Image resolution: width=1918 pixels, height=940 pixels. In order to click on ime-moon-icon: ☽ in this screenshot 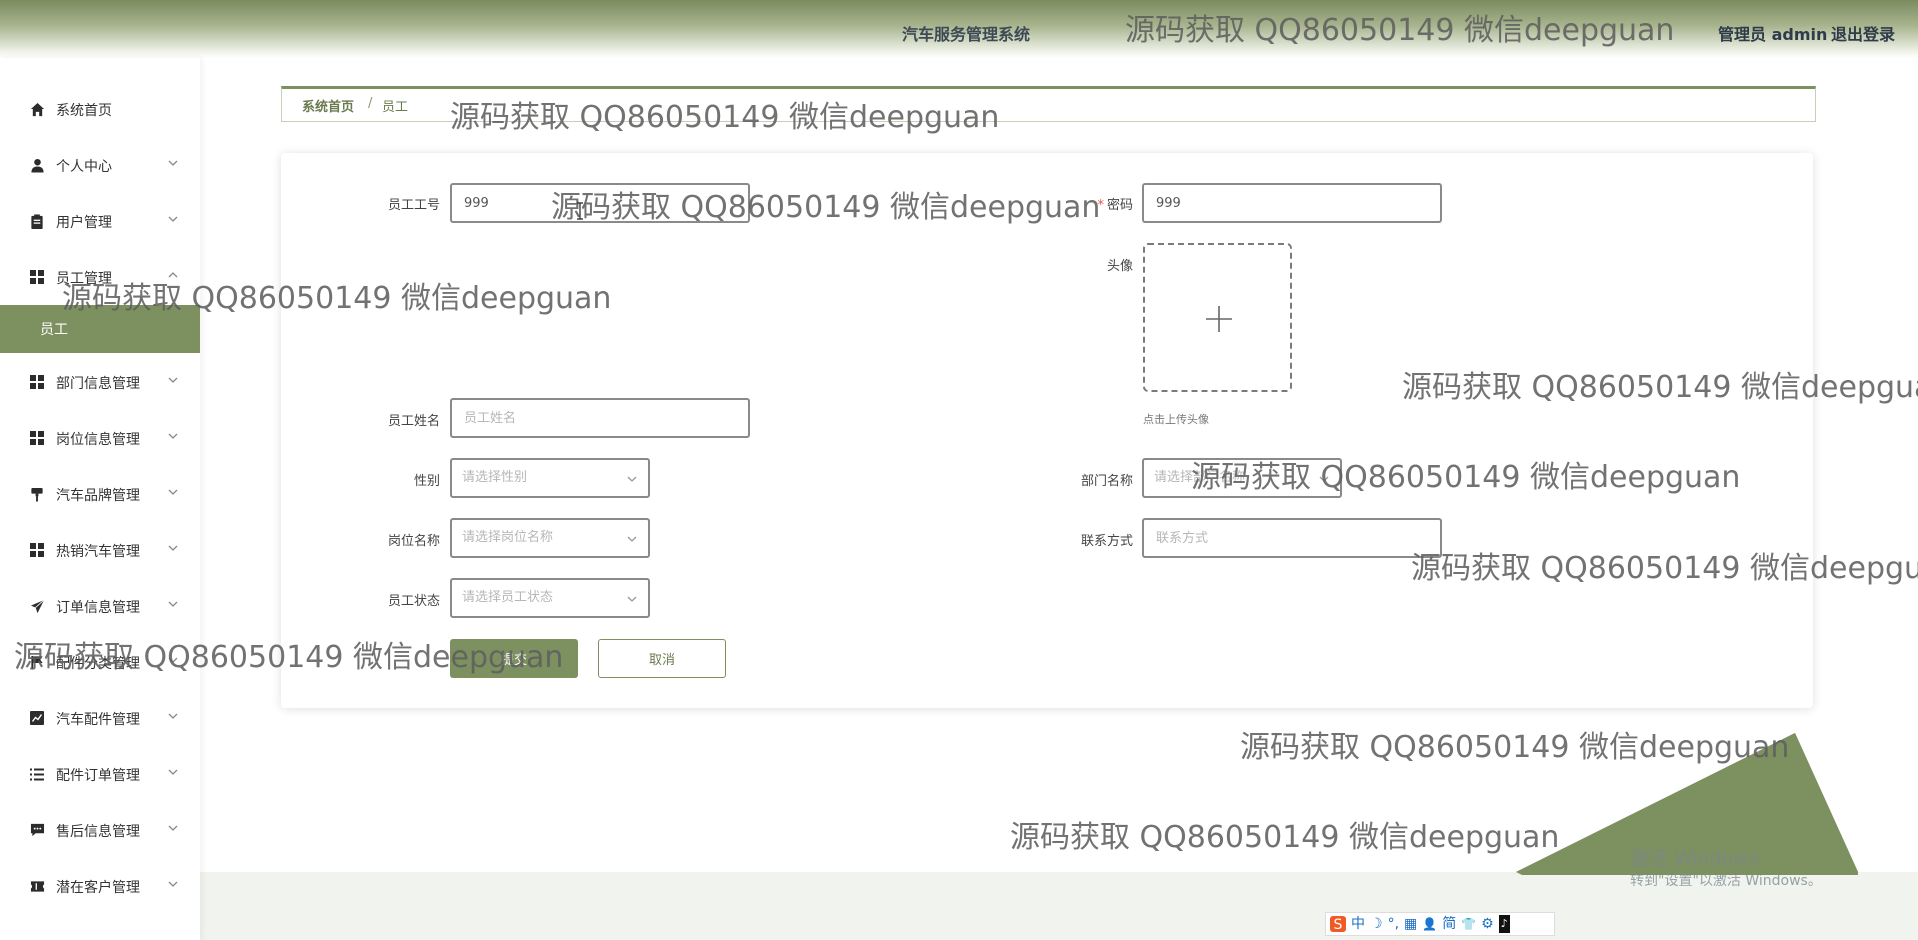, I will do `click(1376, 924)`.